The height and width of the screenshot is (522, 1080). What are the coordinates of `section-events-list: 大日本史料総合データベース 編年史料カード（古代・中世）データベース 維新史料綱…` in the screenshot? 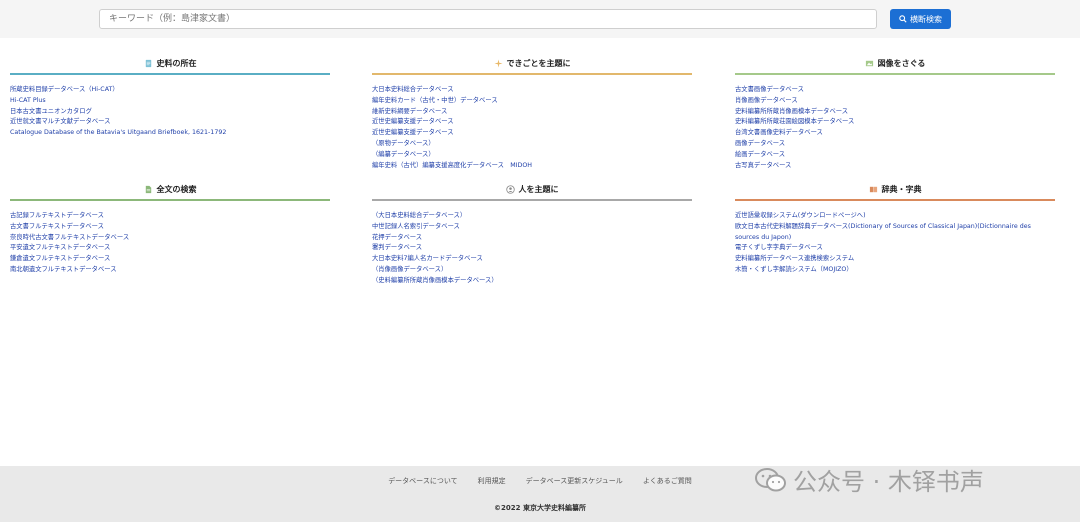 It's located at (532, 128).